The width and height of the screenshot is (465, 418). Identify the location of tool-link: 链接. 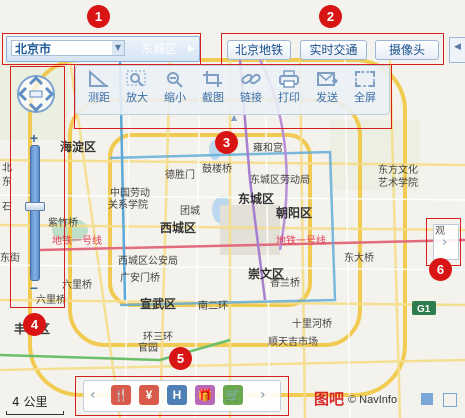
(251, 90).